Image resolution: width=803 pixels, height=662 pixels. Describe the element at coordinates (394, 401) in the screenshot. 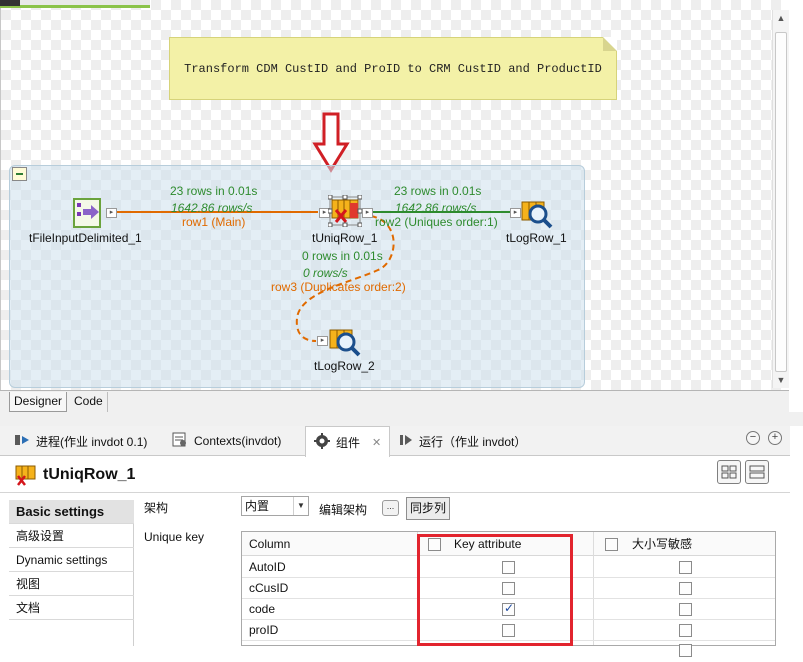

I see `editor-tab-bar: Designer Code` at that location.